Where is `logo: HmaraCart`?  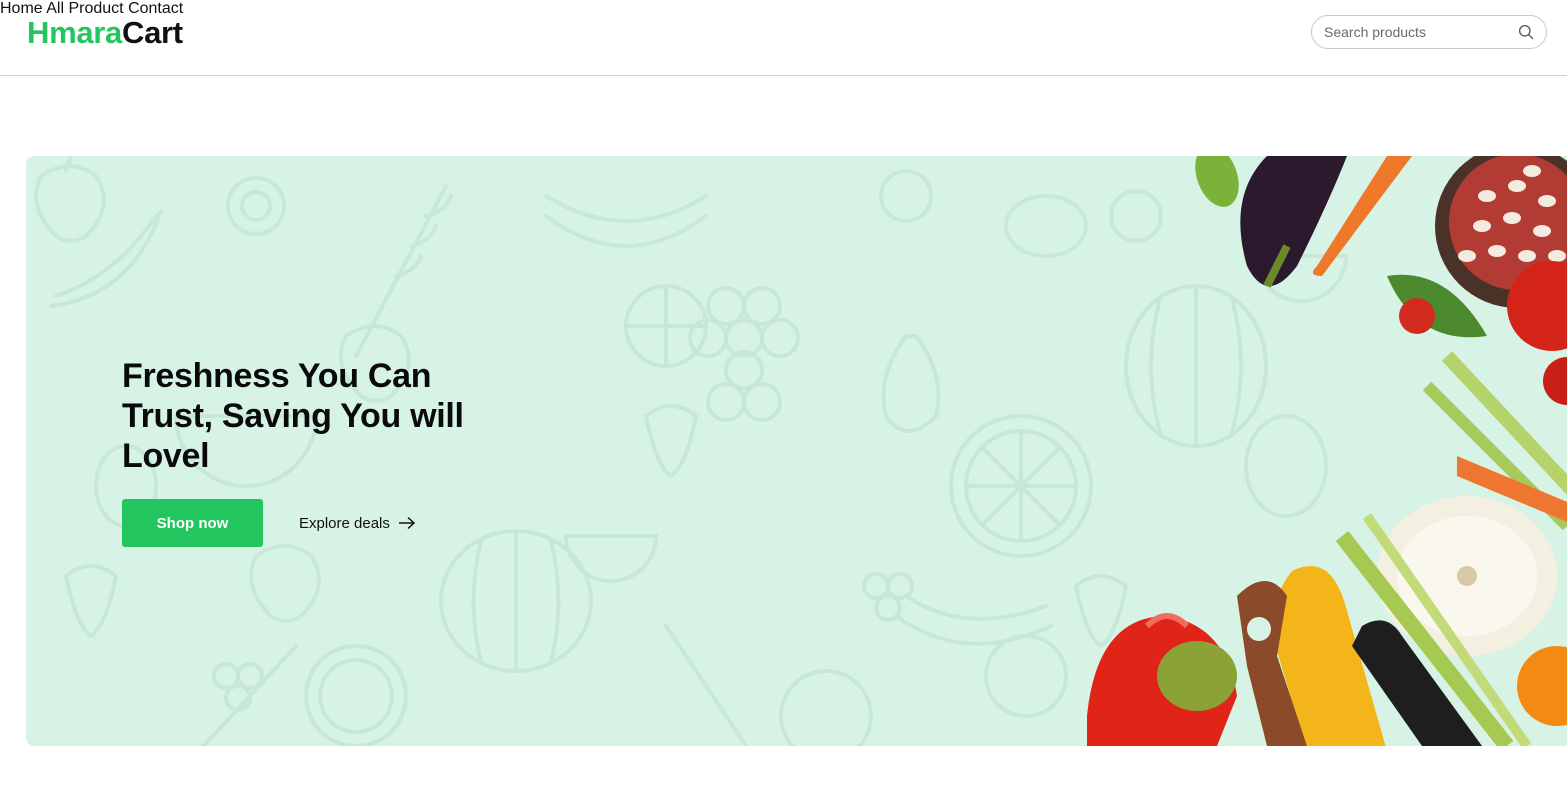 logo: HmaraCart is located at coordinates (105, 33).